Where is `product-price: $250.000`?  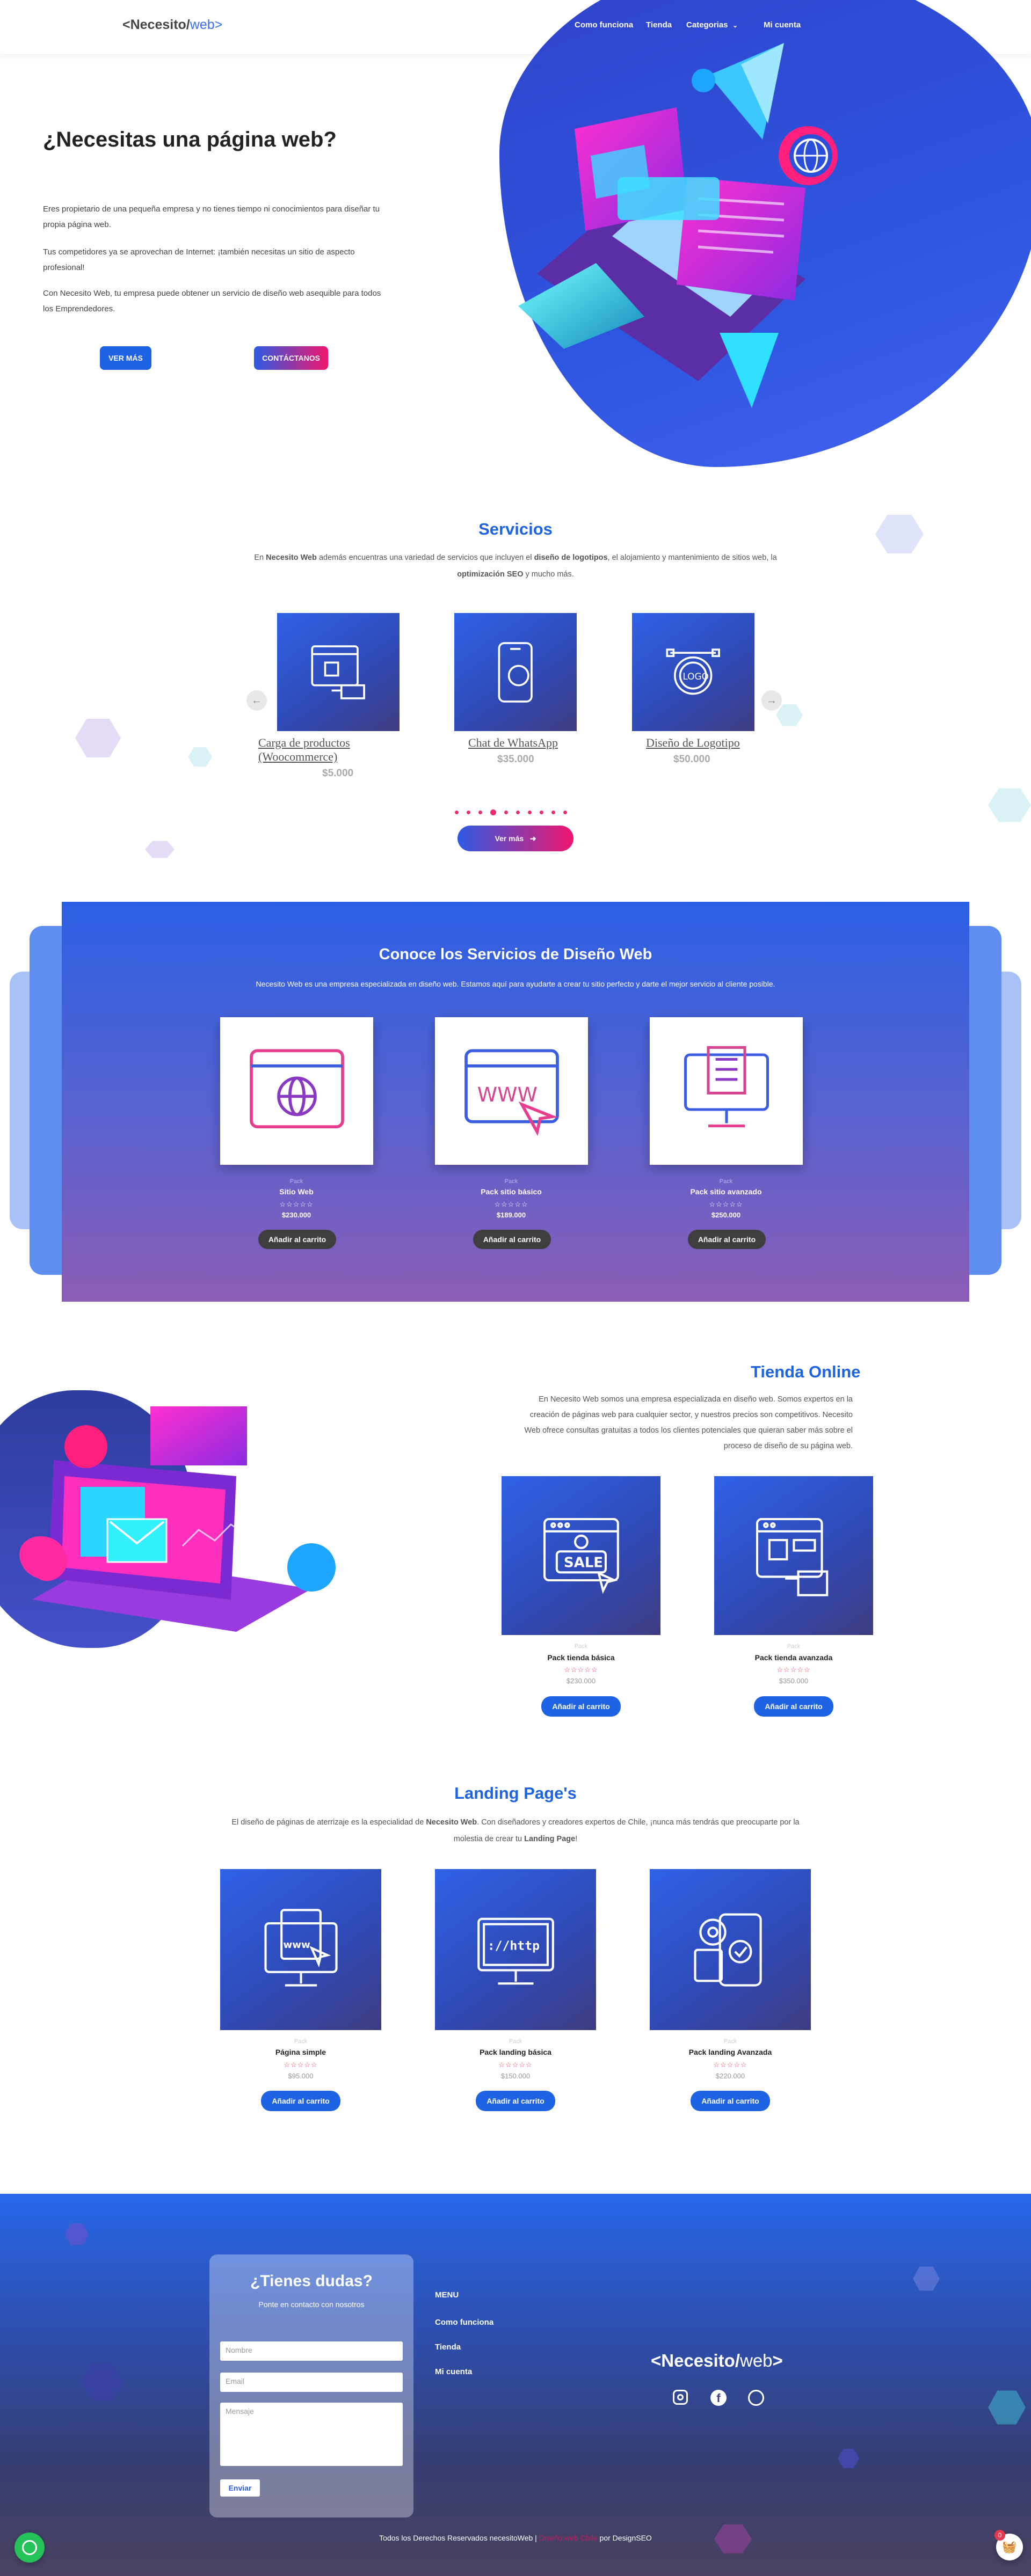
product-price: $250.000 is located at coordinates (726, 1215).